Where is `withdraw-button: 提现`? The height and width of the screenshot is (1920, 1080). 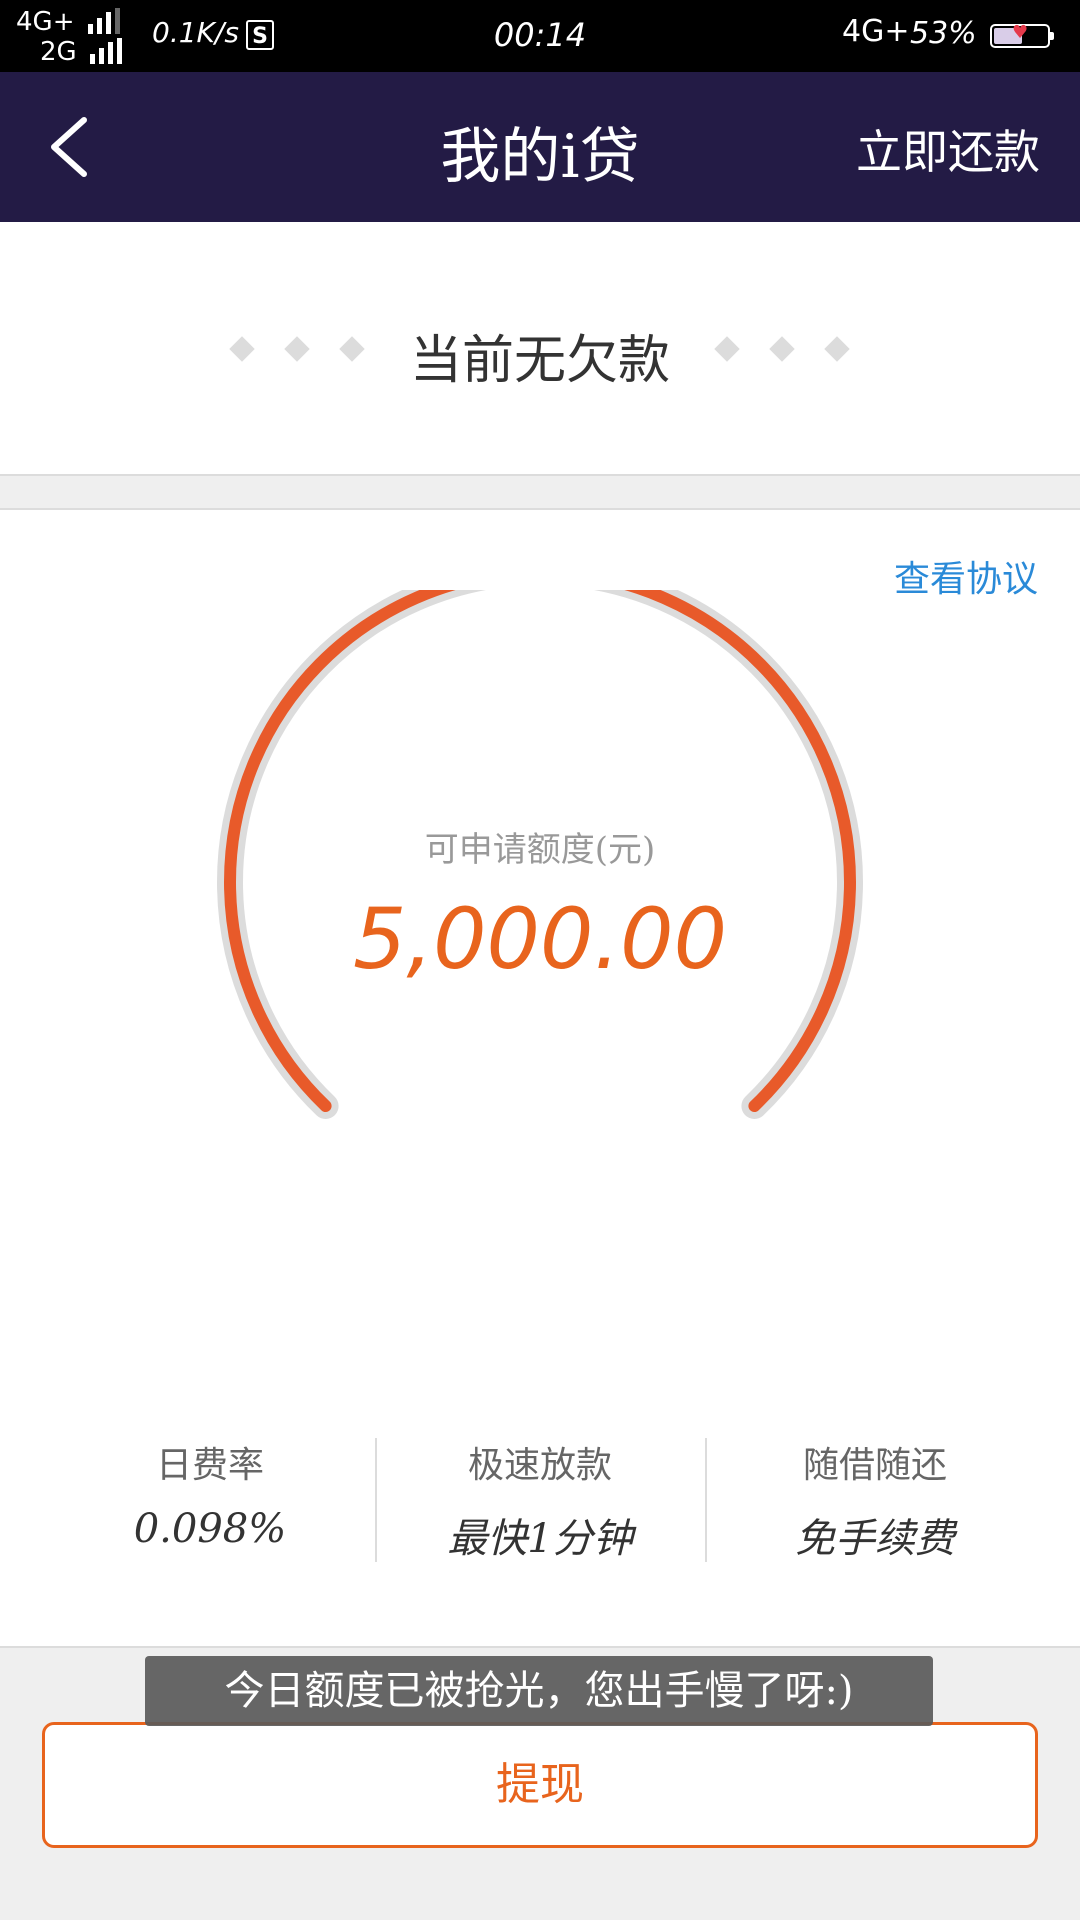
withdraw-button: 提现 is located at coordinates (540, 1785).